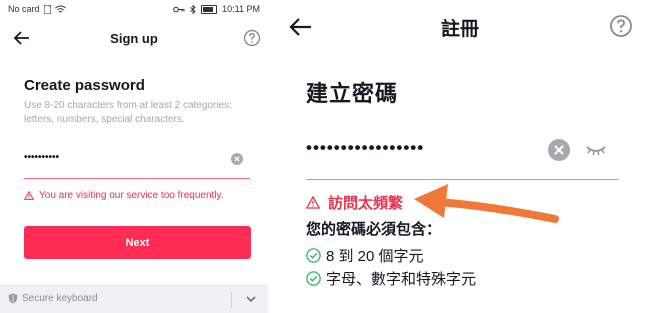 The width and height of the screenshot is (650, 313). I want to click on password-field: •••••••••••••••••, so click(365, 148).